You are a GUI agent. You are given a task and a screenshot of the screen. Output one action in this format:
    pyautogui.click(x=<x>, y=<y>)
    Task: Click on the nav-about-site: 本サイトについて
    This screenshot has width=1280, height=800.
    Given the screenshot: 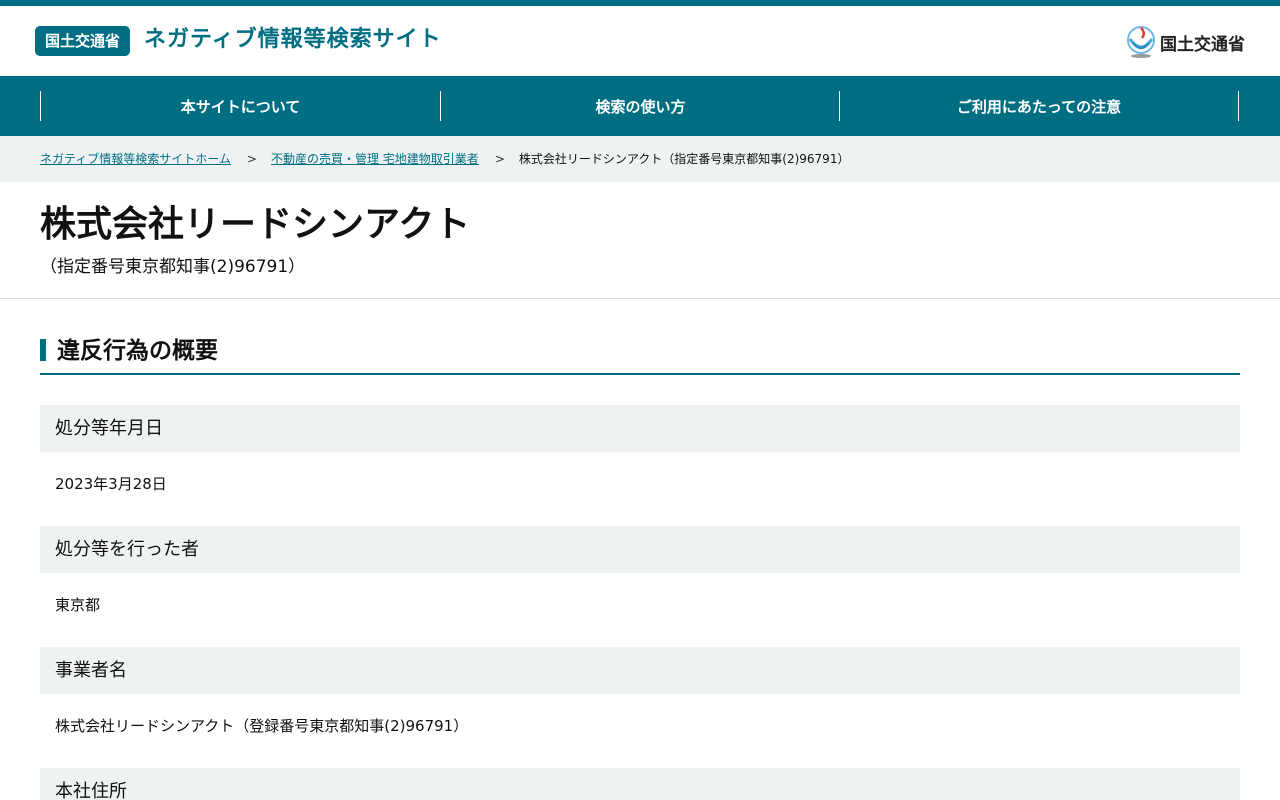 What is the action you would take?
    pyautogui.click(x=240, y=106)
    